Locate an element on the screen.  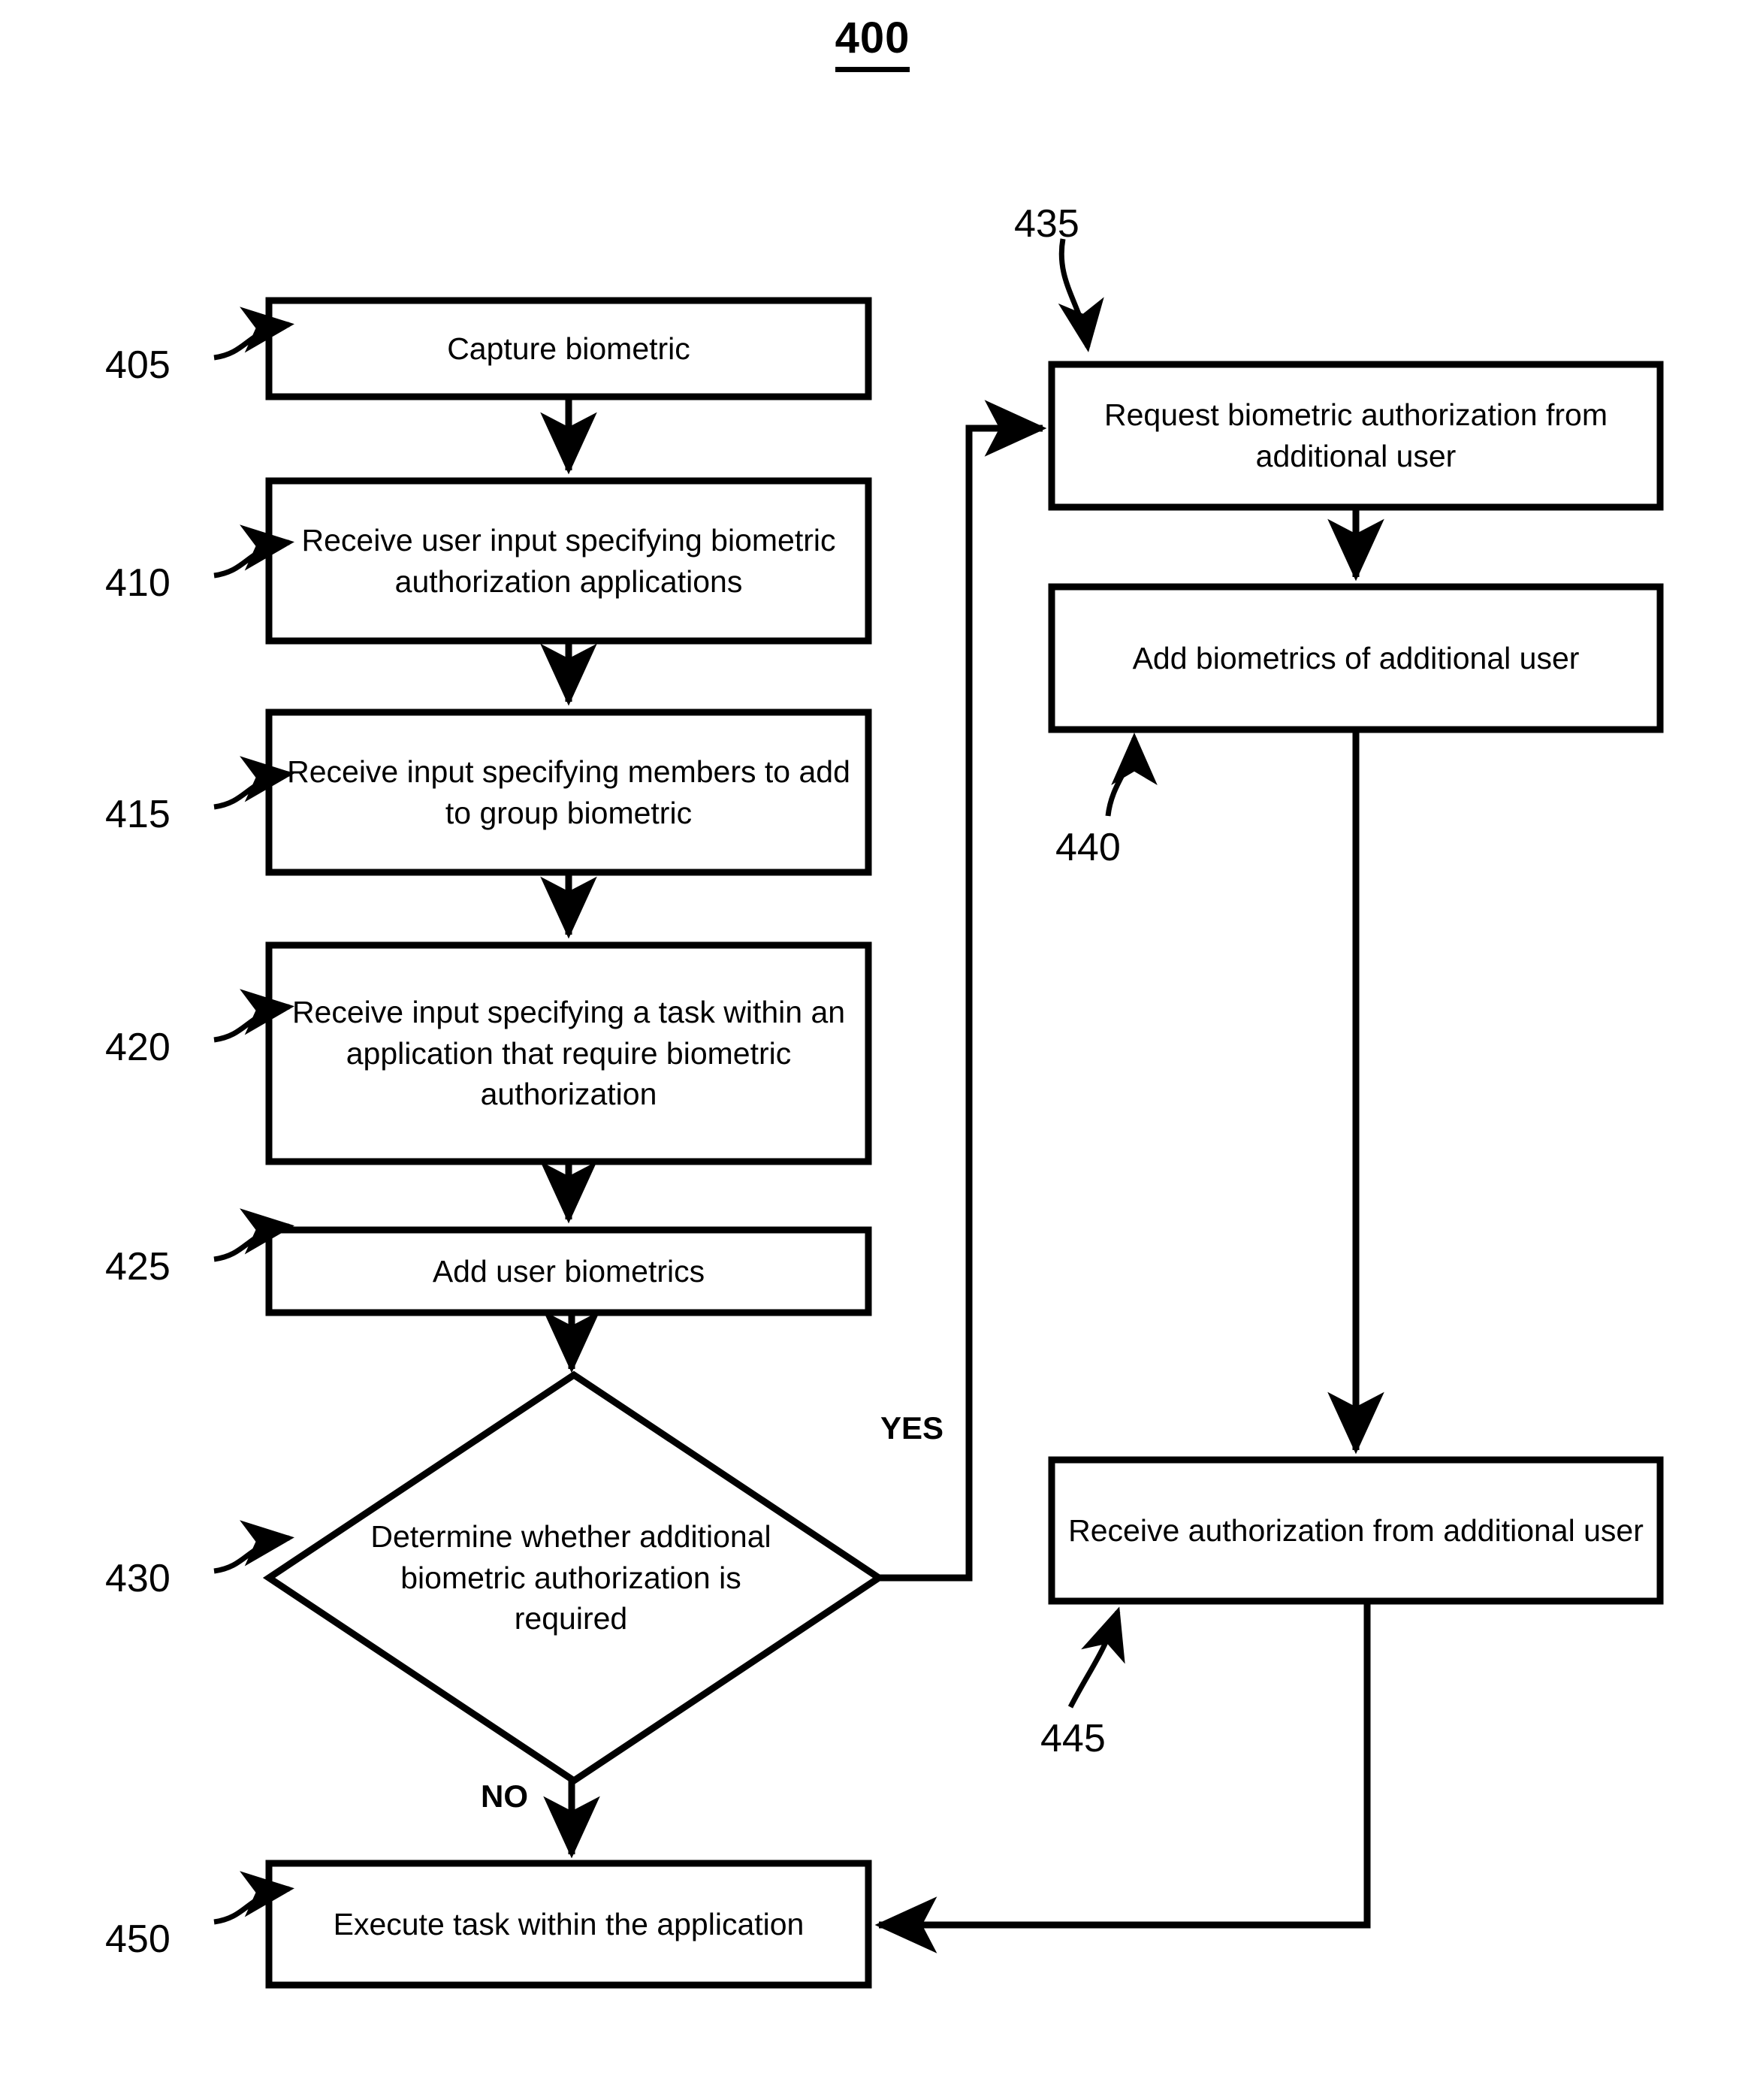
reference-numeral-445: 445 is located at coordinates (1073, 1738).